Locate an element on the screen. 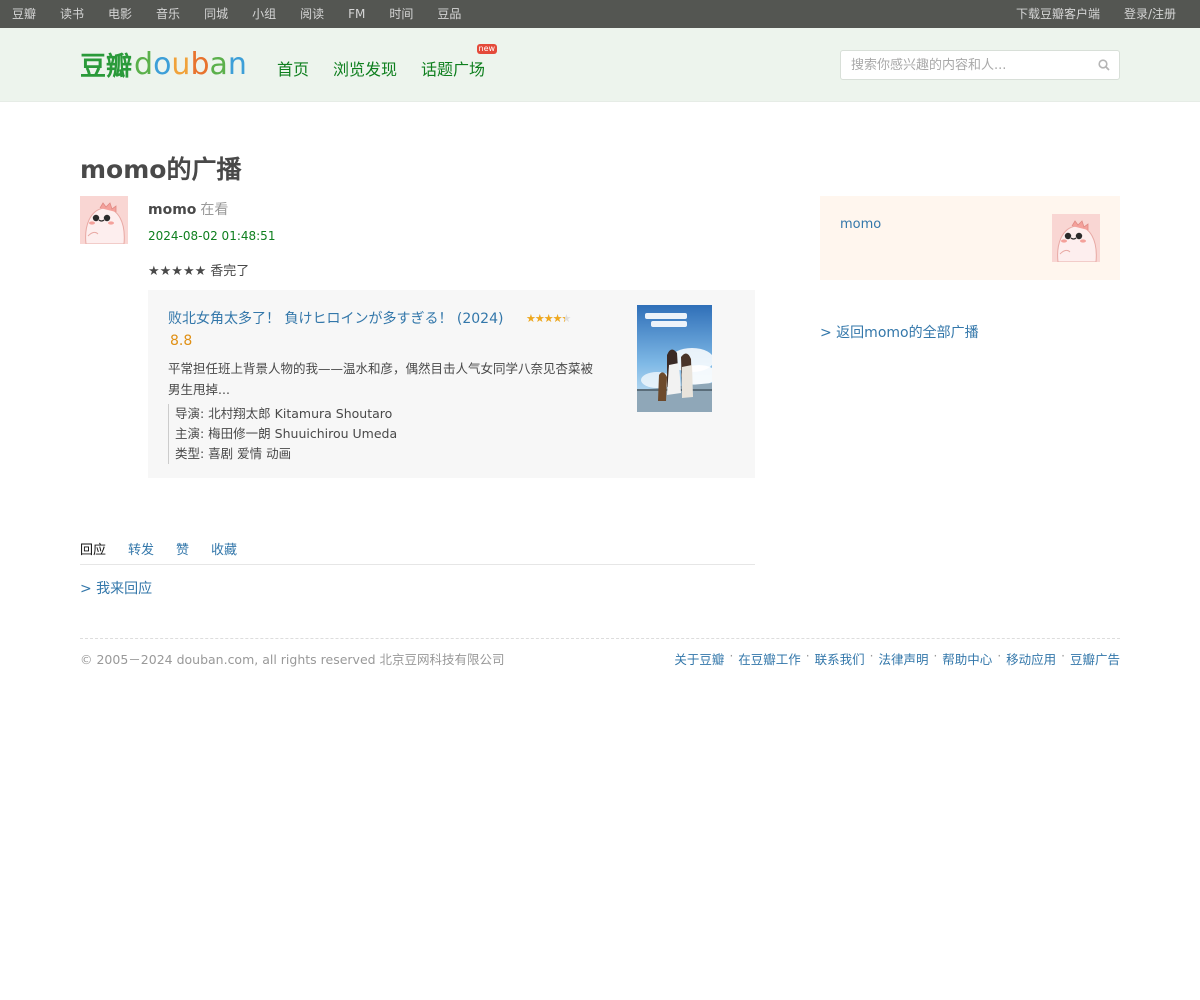  movie-director: 导演: 北村翔太郎 Kitamura Shoutaro is located at coordinates (284, 413).